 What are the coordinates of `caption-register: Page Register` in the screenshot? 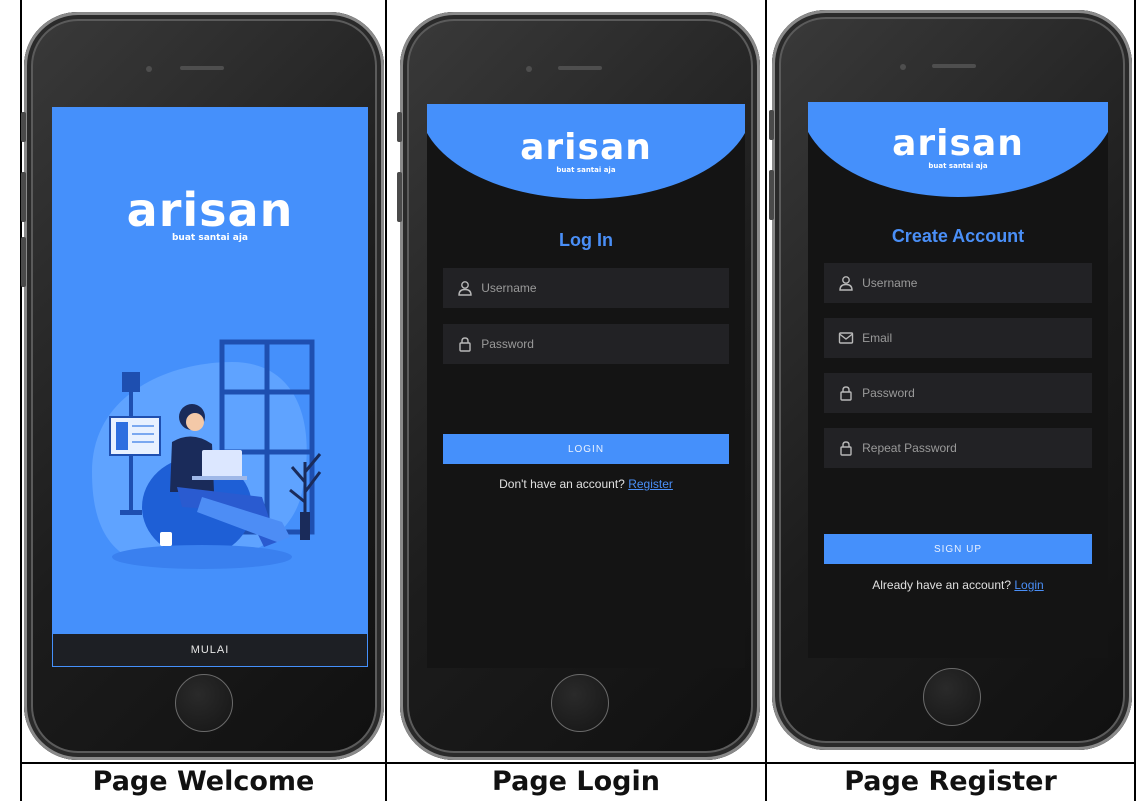 It's located at (950, 781).